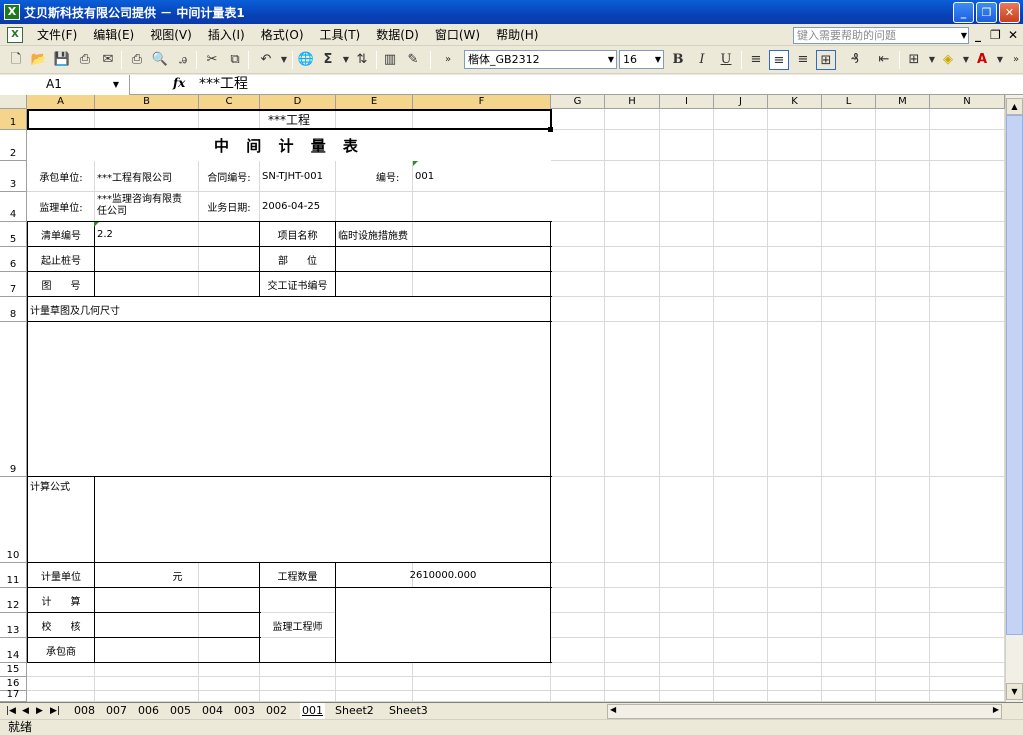 This screenshot has width=1023, height=735. What do you see at coordinates (550, 129) in the screenshot?
I see `fill-handle` at bounding box center [550, 129].